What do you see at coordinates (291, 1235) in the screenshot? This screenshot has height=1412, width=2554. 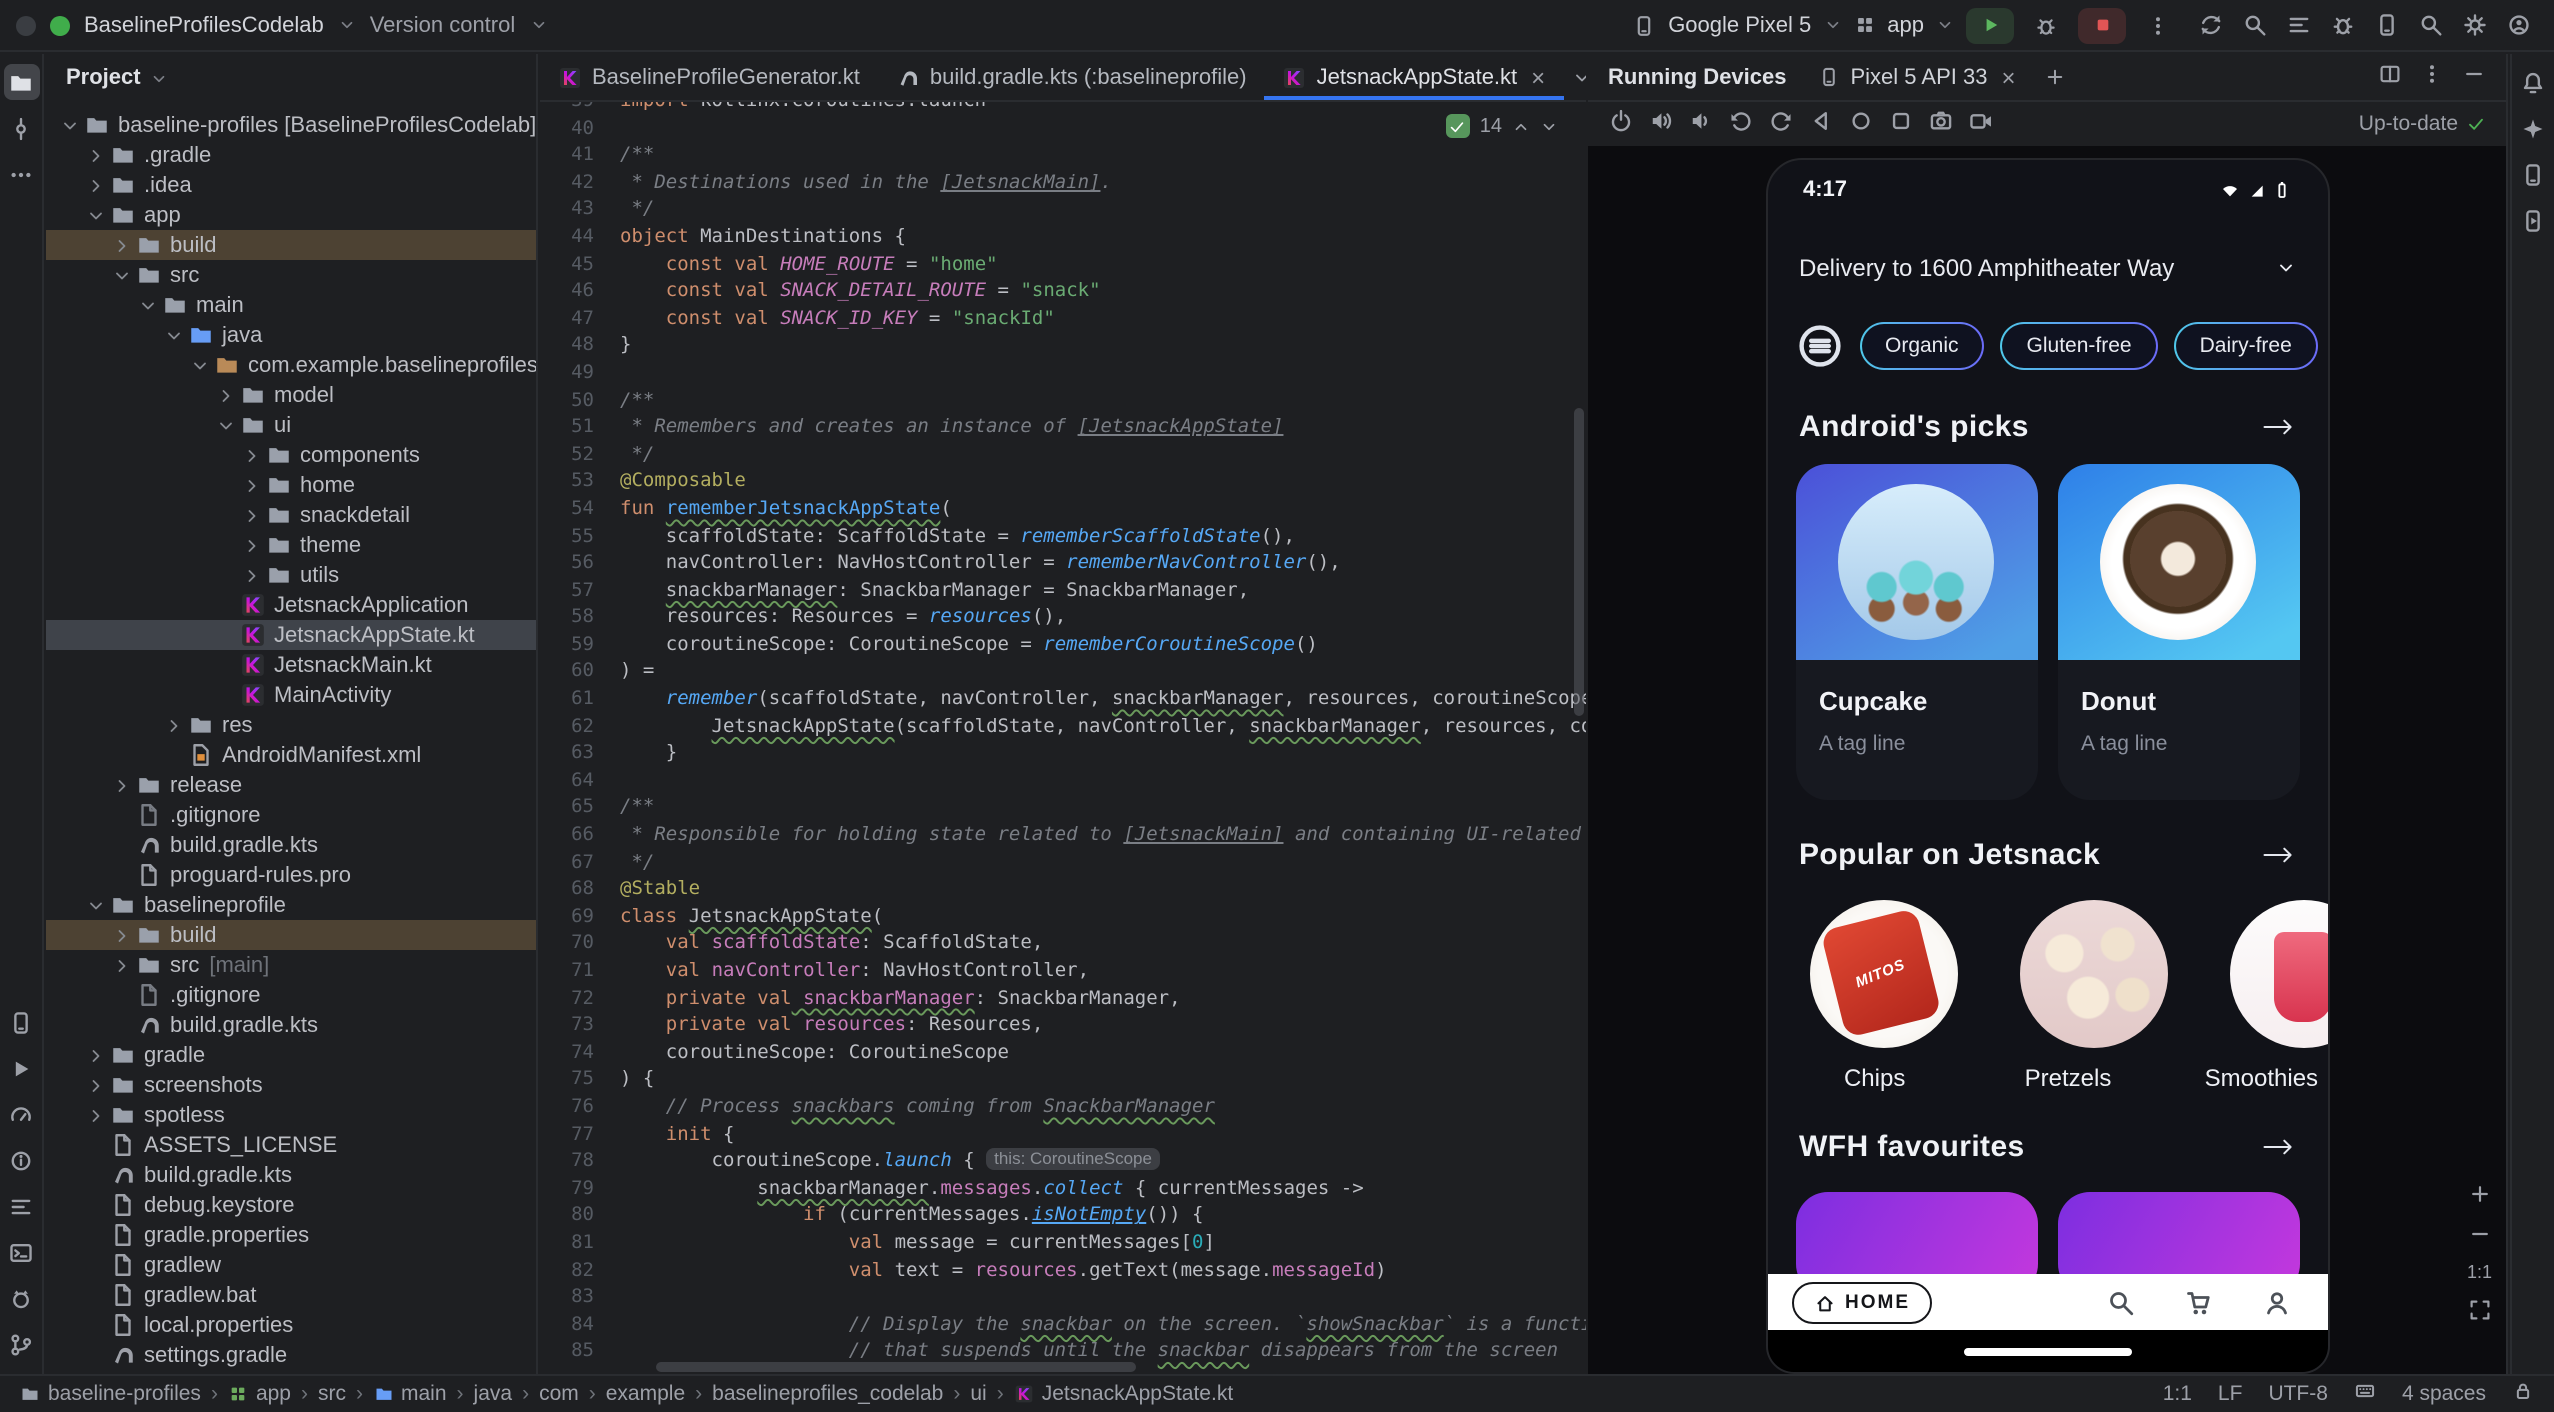 I see `tree-item-gradle-properties: gradle.properties` at bounding box center [291, 1235].